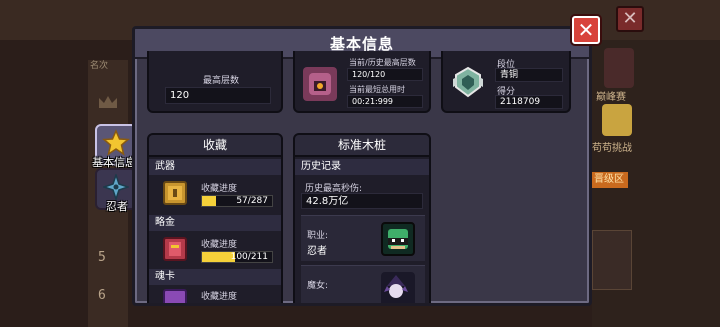  Describe the element at coordinates (398, 239) in the screenshot. I see `ninja-portrait-icon` at that location.